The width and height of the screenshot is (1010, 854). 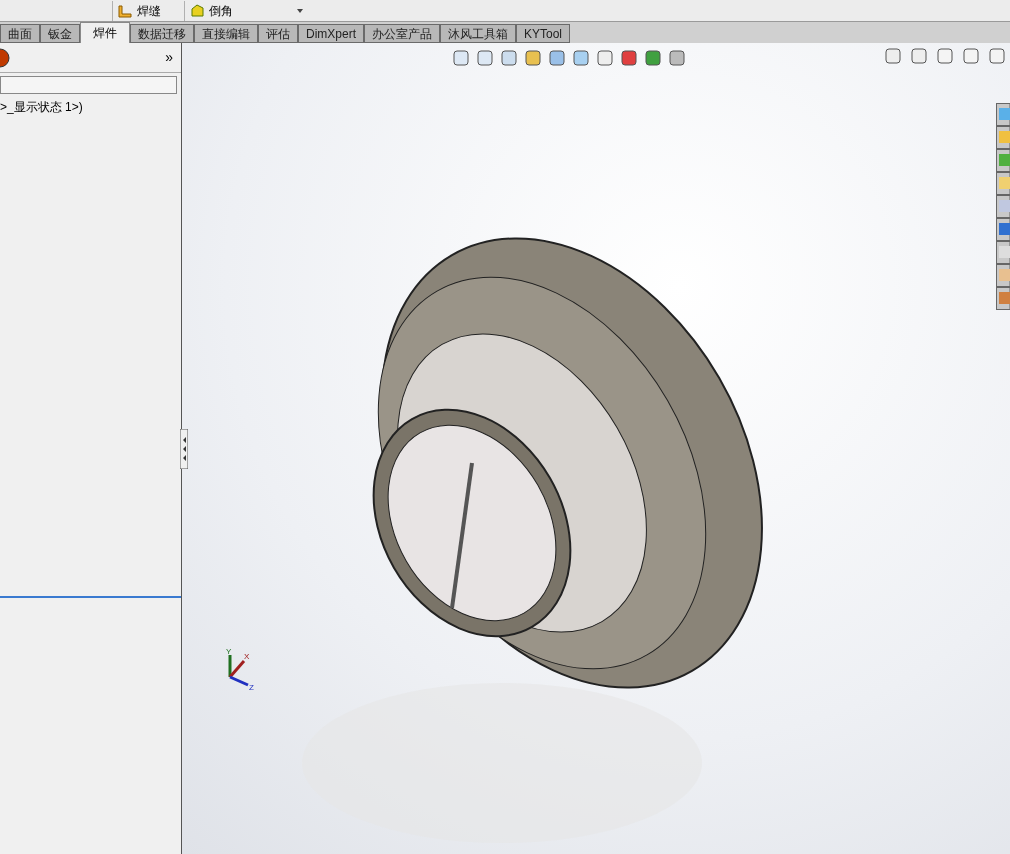 What do you see at coordinates (220, 10) in the screenshot?
I see `toolbar-button: 倒角` at bounding box center [220, 10].